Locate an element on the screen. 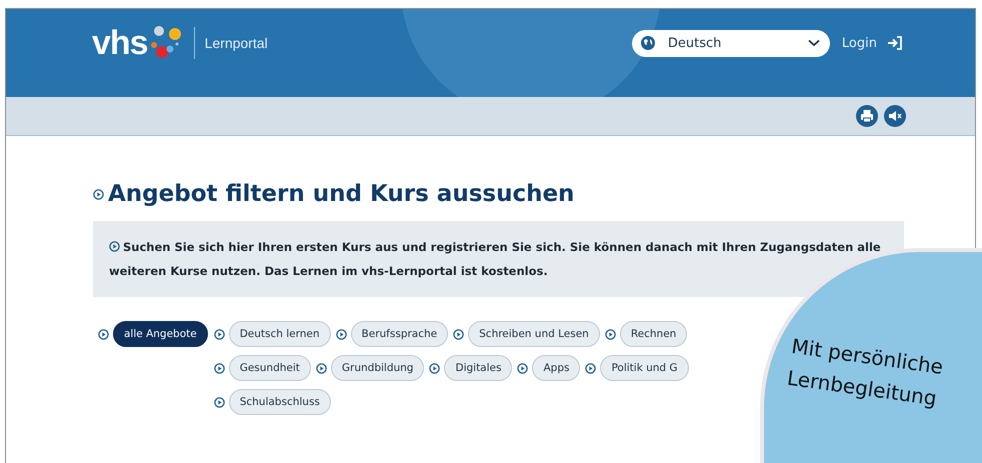 The width and height of the screenshot is (982, 463). filter-button: Gesundheit is located at coordinates (269, 368).